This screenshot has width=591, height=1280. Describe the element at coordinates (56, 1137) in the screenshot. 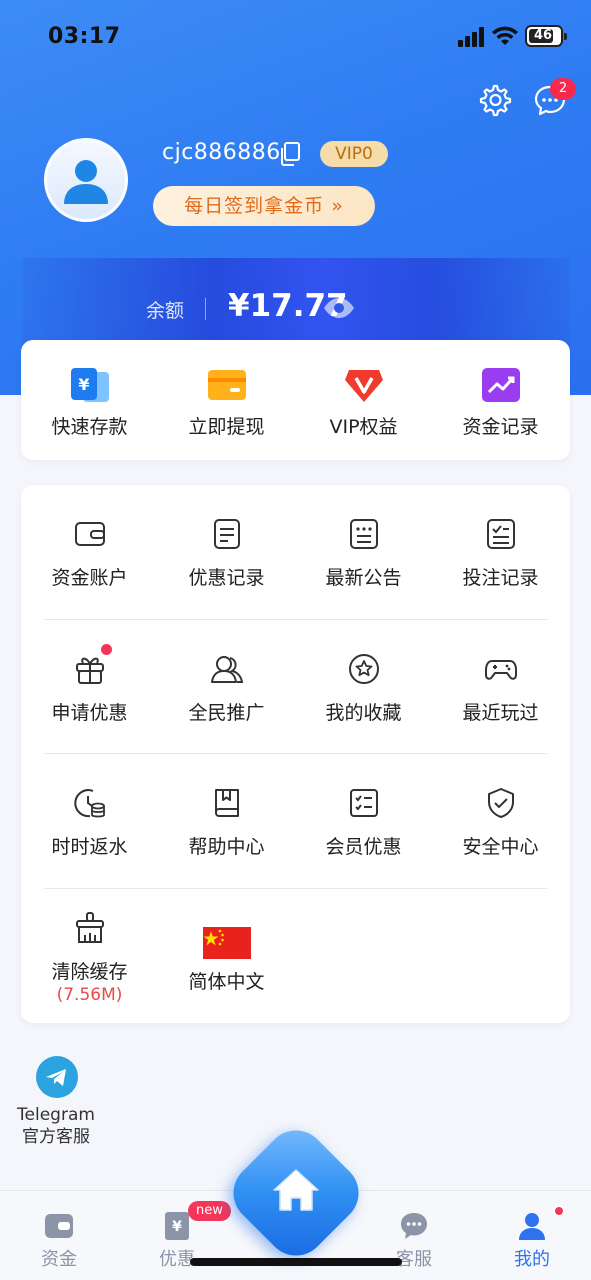

I see `telegram-sublabel: 官方客服` at that location.